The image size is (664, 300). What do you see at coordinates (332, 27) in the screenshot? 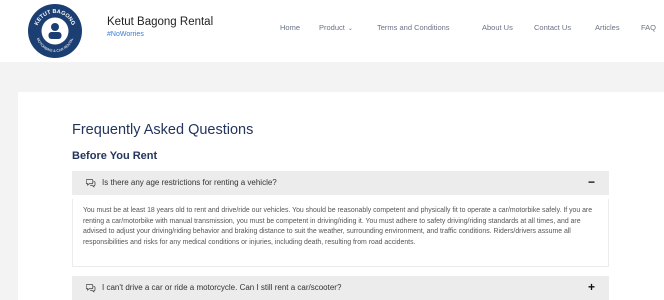
I see `nav-product-label: Product` at bounding box center [332, 27].